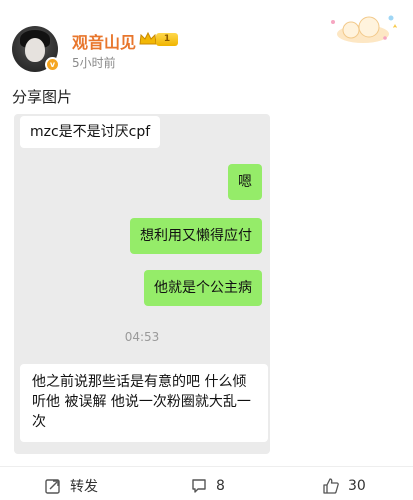 The image size is (413, 500). Describe the element at coordinates (104, 41) in the screenshot. I see `username: 观音山见` at that location.